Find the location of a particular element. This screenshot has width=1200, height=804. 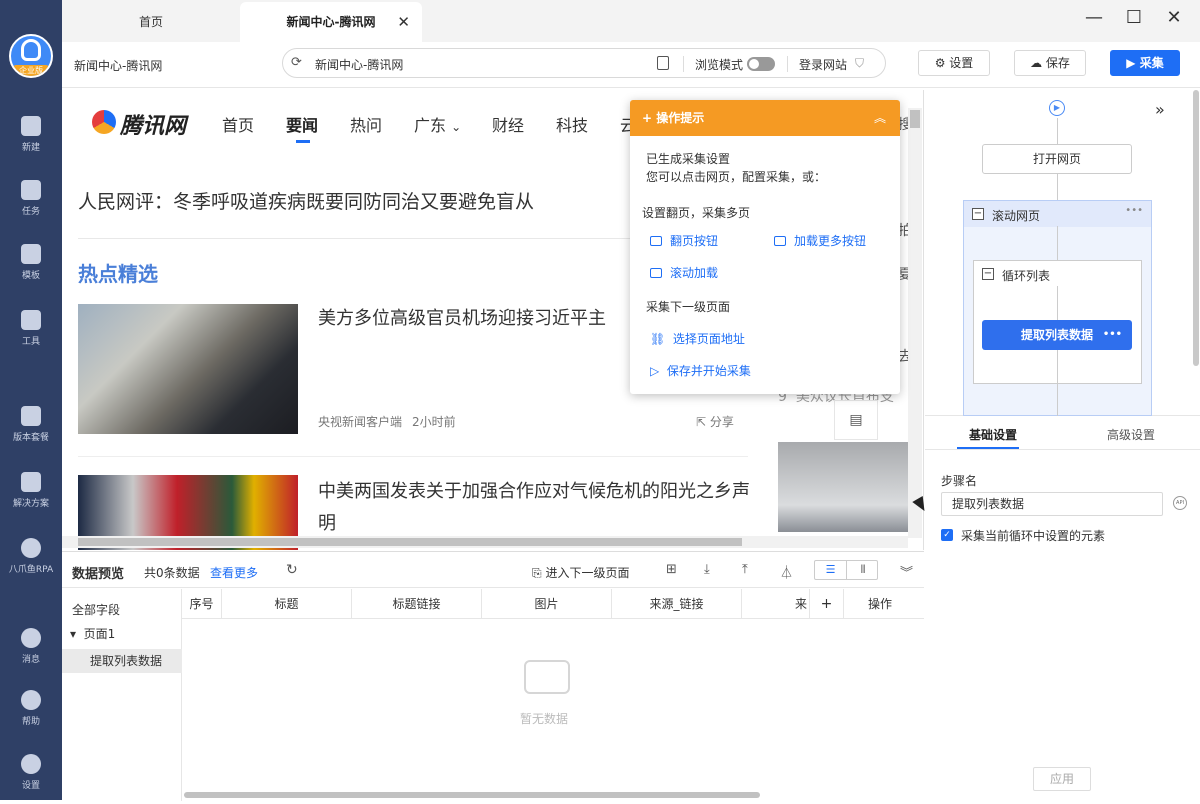

divider is located at coordinates (787, 64).